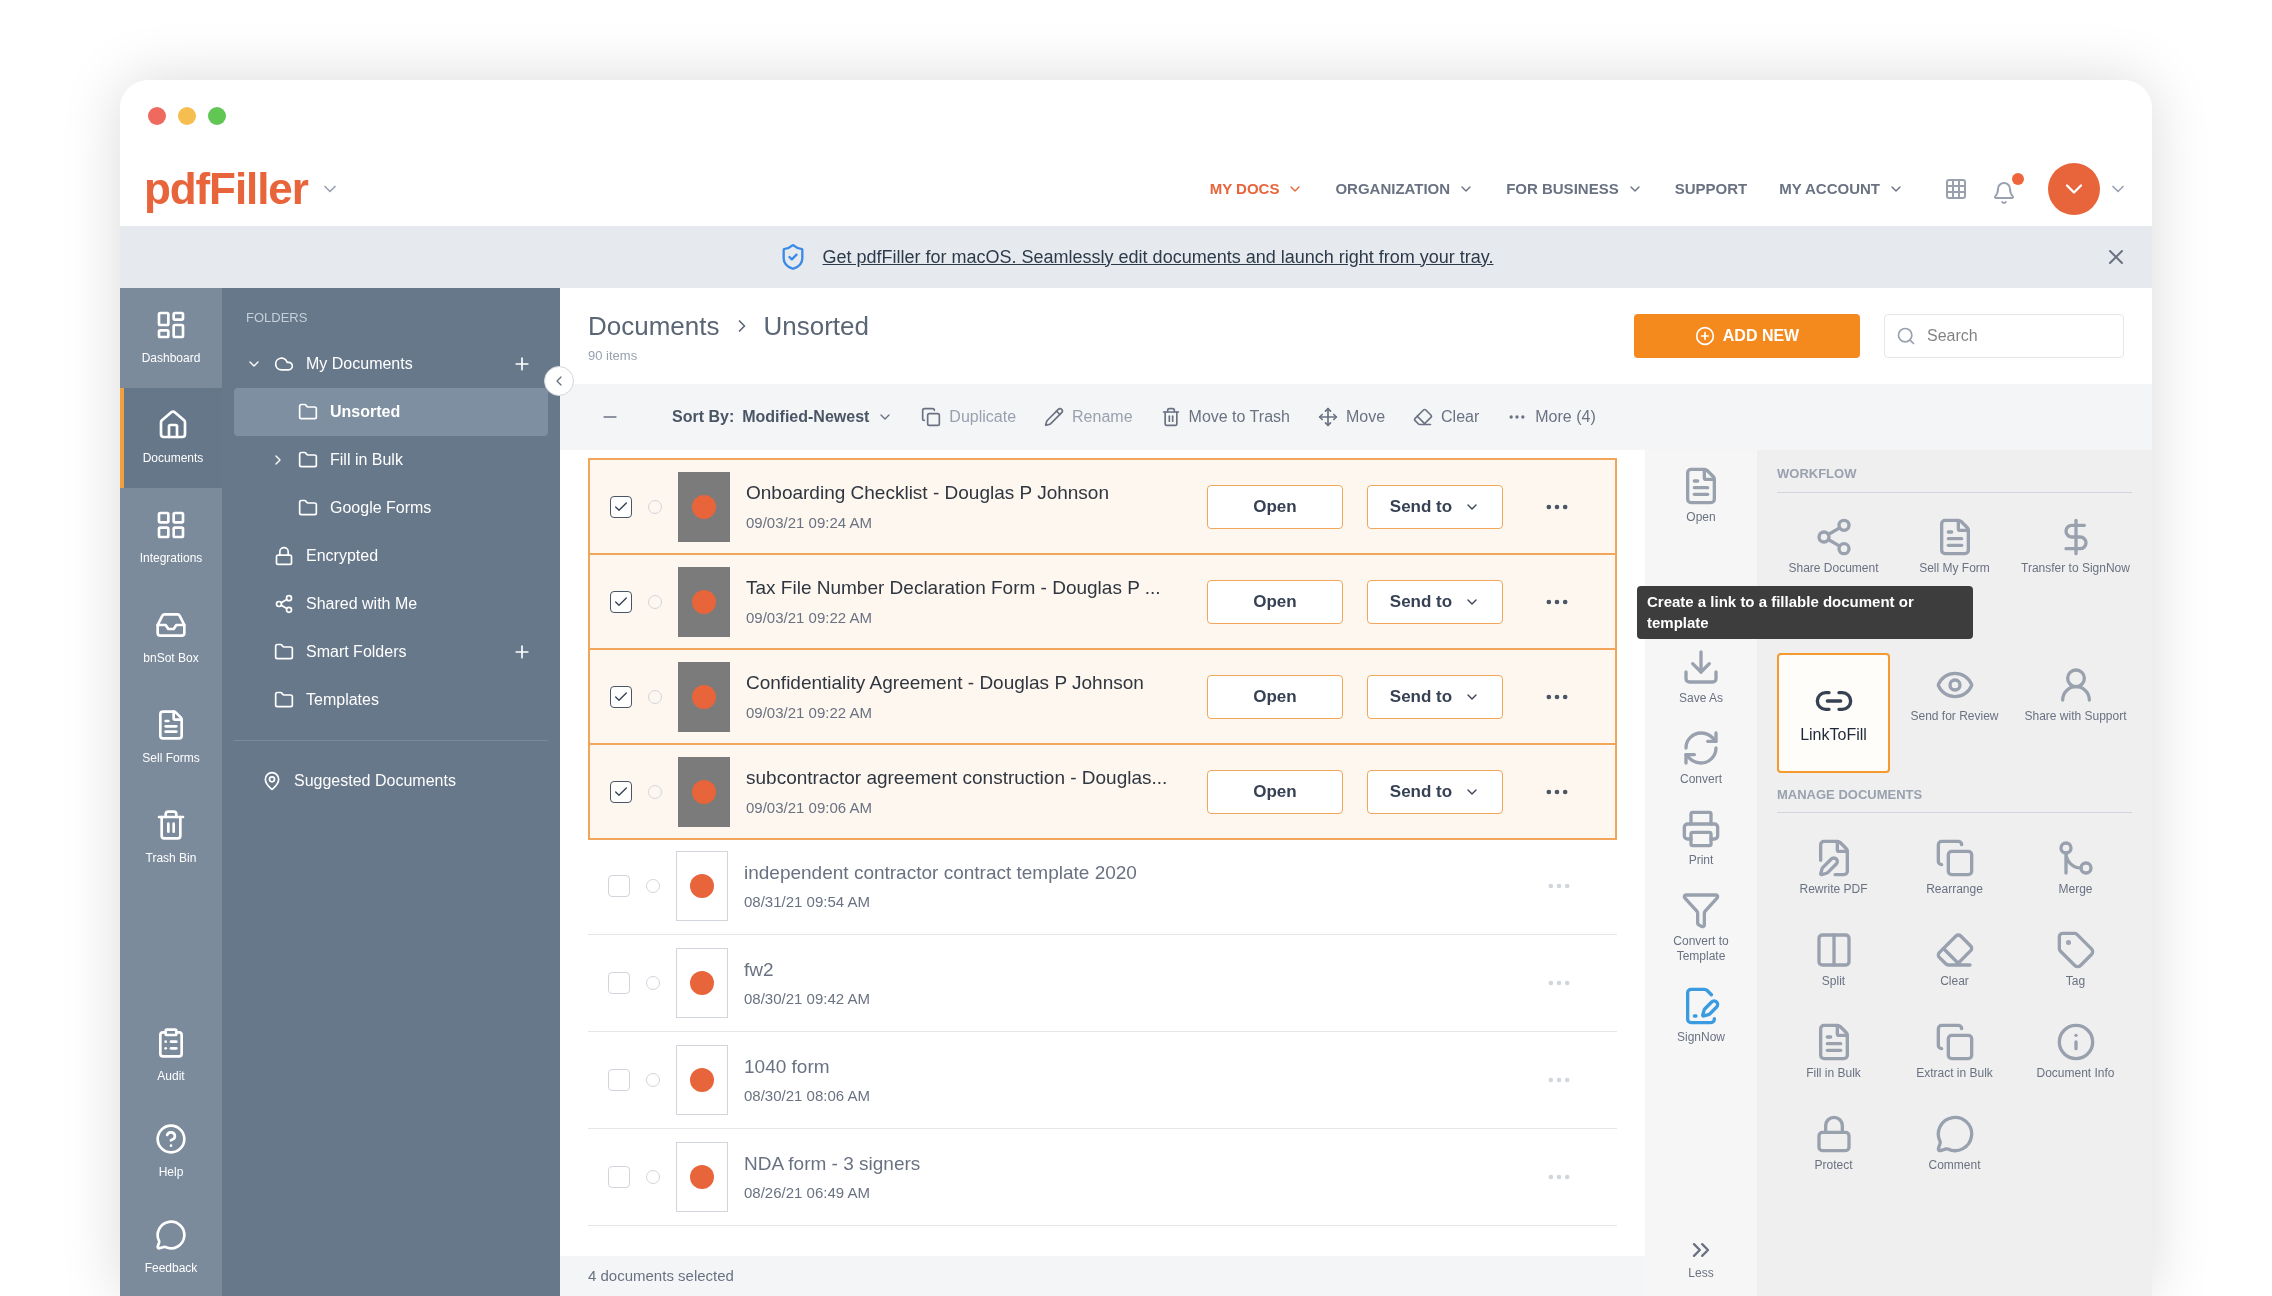  Describe the element at coordinates (1170, 417) in the screenshot. I see `trash-icon` at that location.